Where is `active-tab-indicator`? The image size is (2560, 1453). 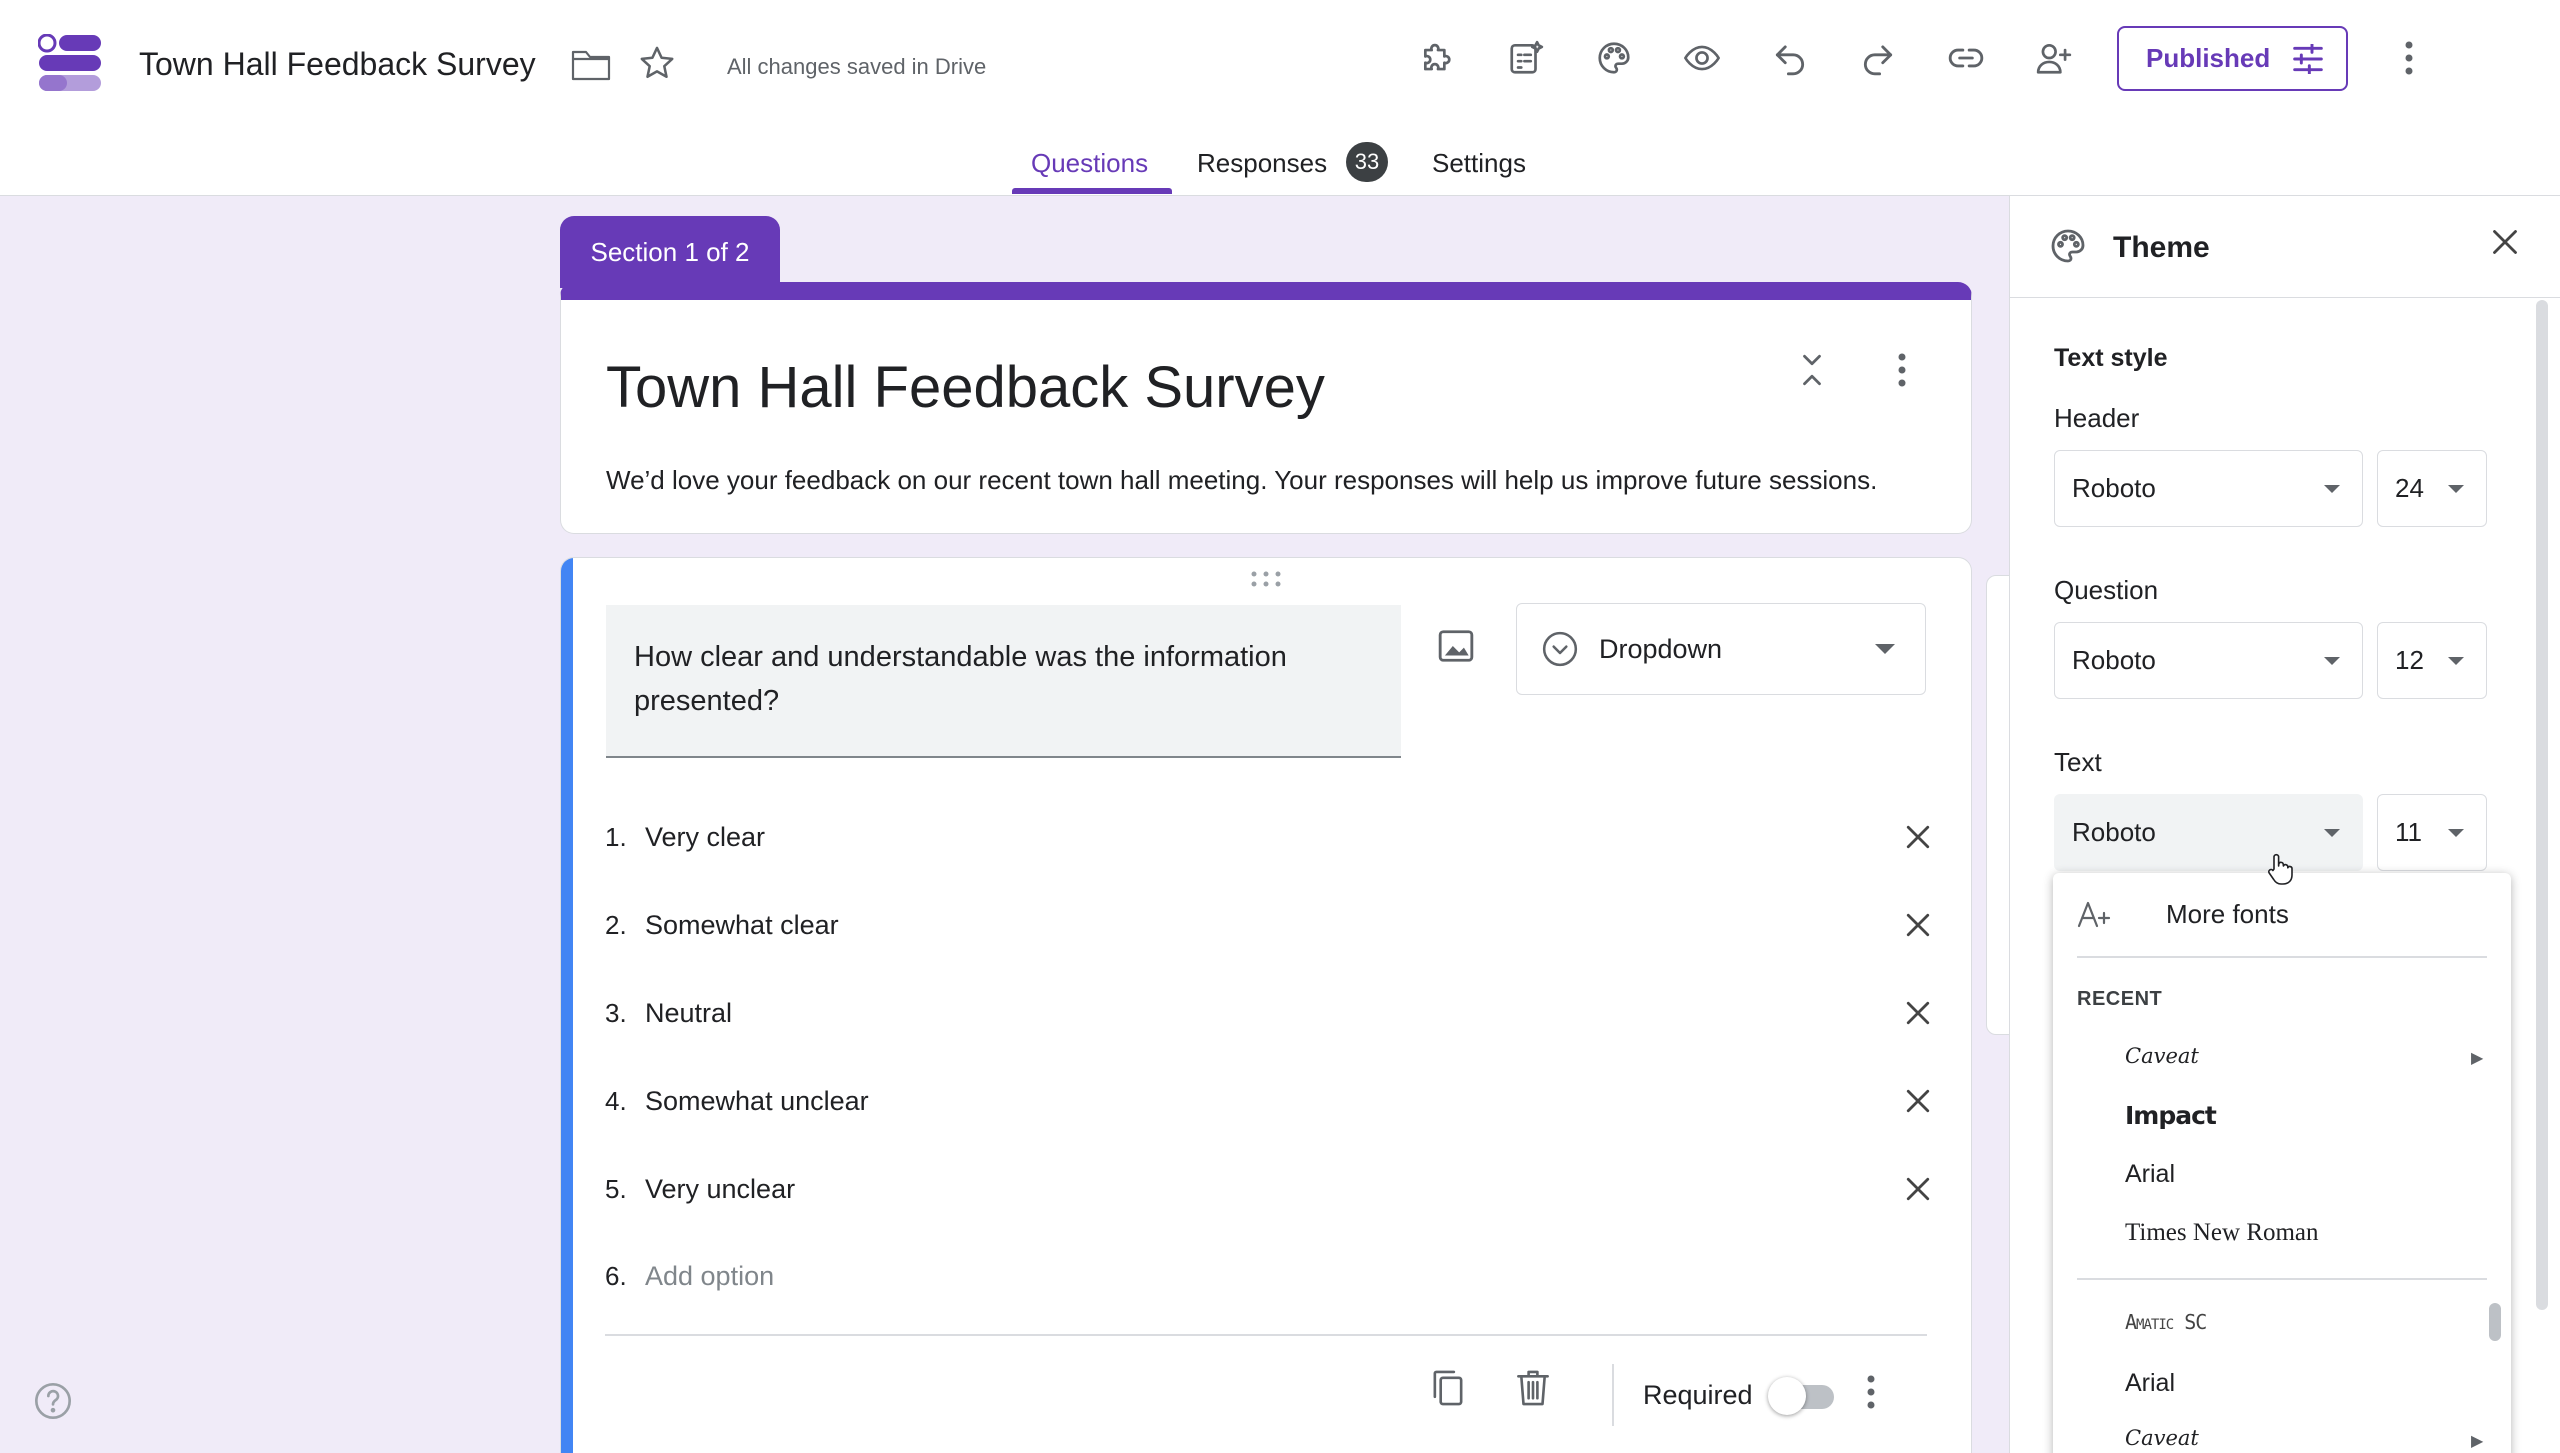
active-tab-indicator is located at coordinates (1092, 191).